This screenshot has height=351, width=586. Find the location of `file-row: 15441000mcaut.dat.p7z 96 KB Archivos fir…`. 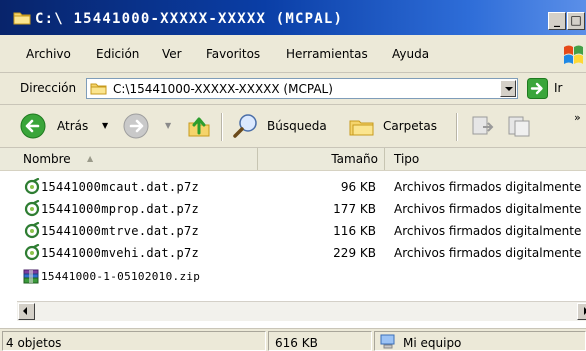

file-row: 15441000mcaut.dat.p7z 96 KB Archivos fir… is located at coordinates (293, 187).